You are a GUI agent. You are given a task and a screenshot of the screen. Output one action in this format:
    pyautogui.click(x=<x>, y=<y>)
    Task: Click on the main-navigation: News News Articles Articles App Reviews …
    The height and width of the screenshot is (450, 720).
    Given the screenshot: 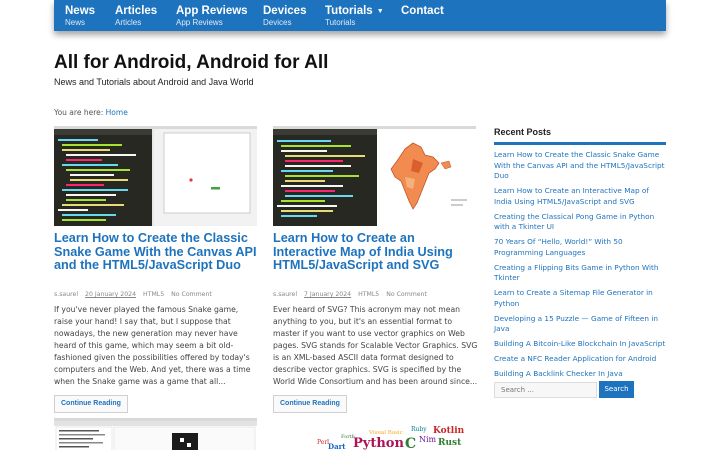 What is the action you would take?
    pyautogui.click(x=360, y=15)
    